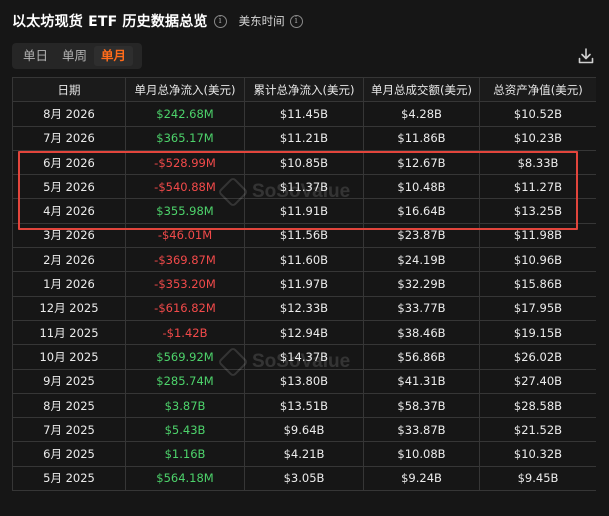  I want to click on table-row: 7月 2025 $5.43B $9.64B $33.87B $21.52B, so click(304, 430).